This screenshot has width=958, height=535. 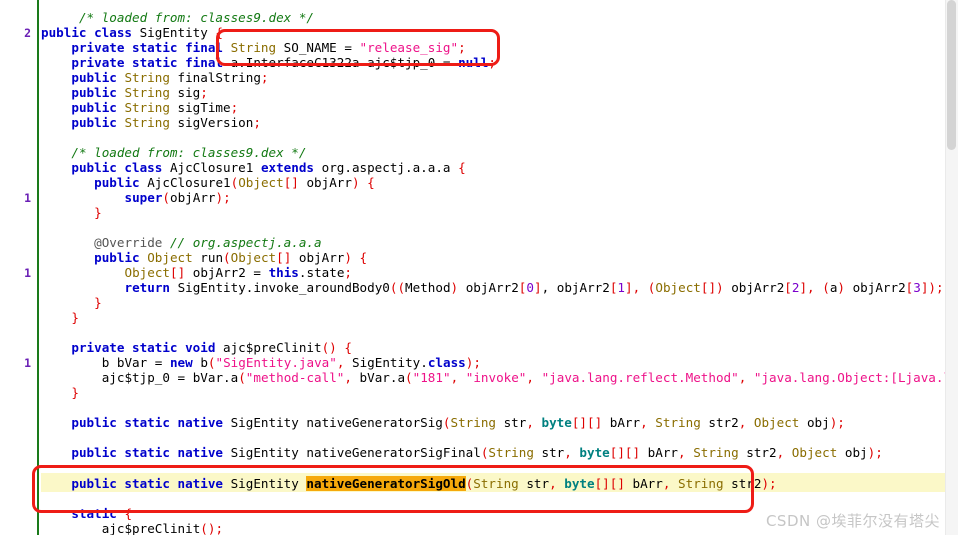 I want to click on code-token: SigEntity, so click(x=177, y=32).